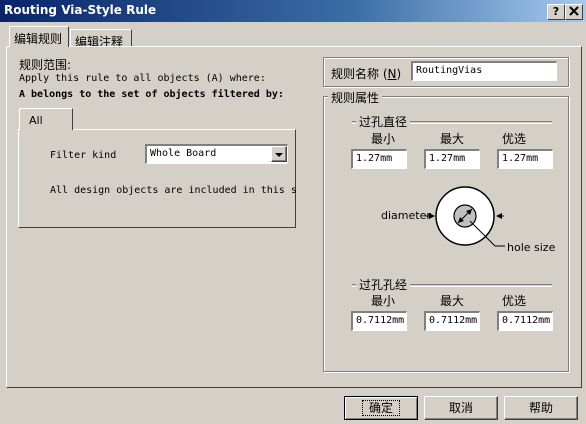 The image size is (586, 424). Describe the element at coordinates (46, 119) in the screenshot. I see `tab-all: All` at that location.